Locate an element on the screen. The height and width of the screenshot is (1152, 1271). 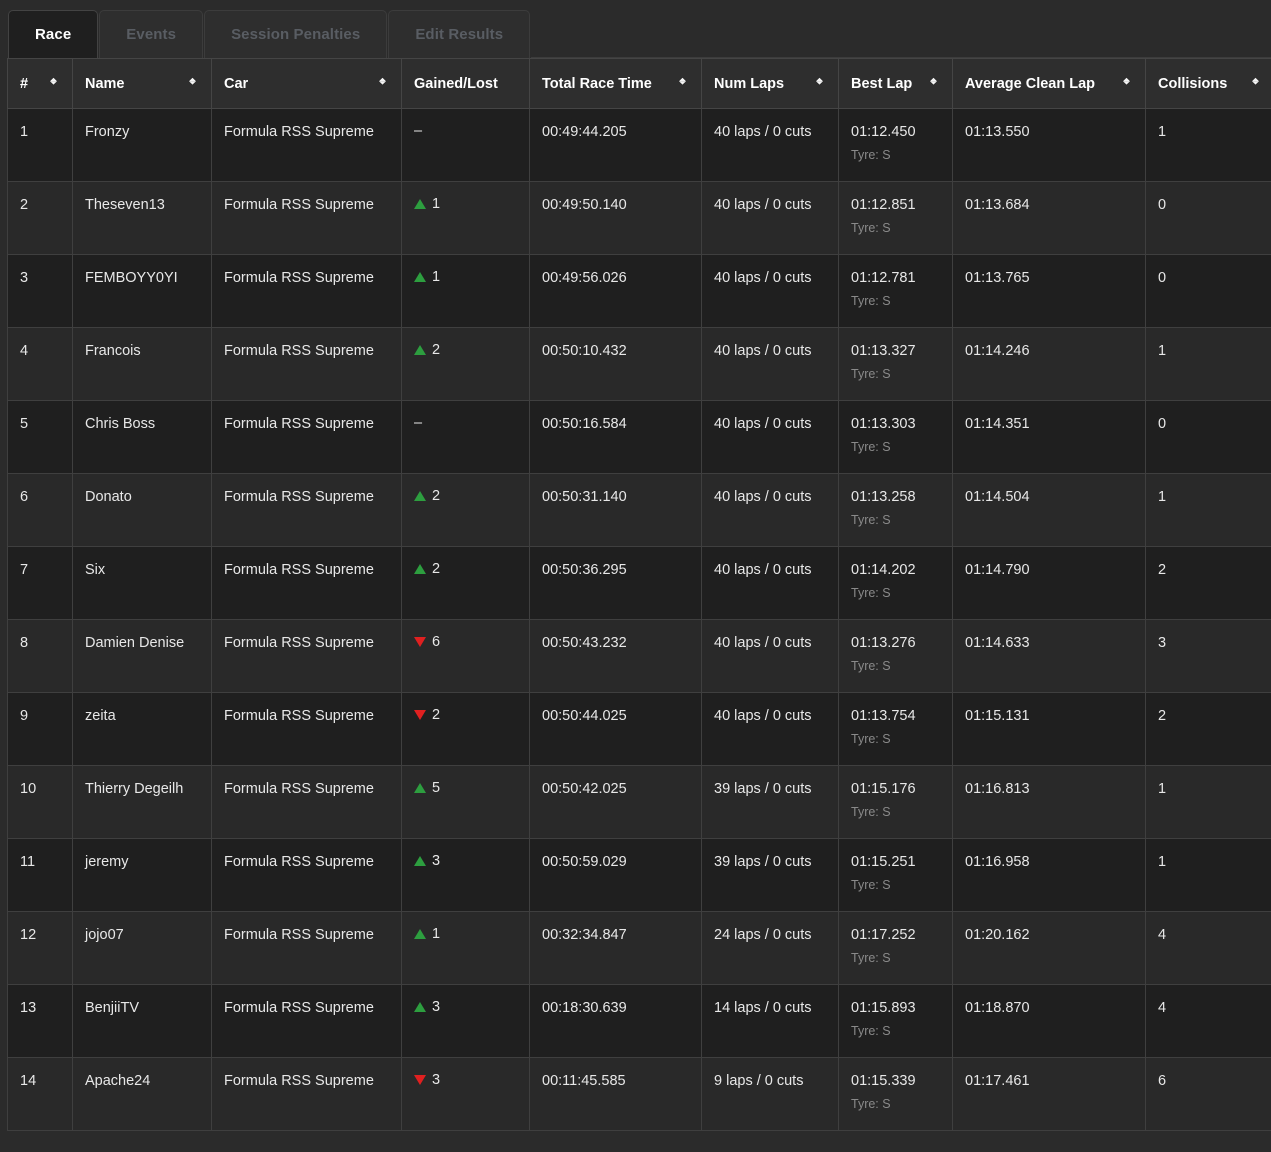
triangle-down-icon is located at coordinates (420, 715).